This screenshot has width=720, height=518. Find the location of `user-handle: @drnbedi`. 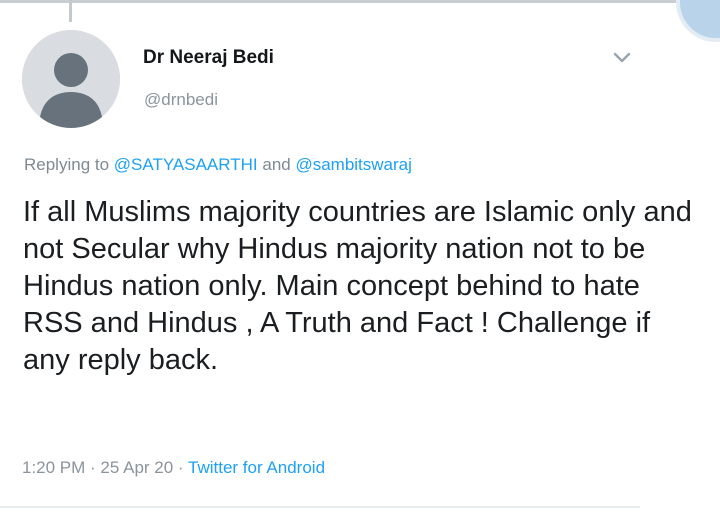

user-handle: @drnbedi is located at coordinates (181, 100).